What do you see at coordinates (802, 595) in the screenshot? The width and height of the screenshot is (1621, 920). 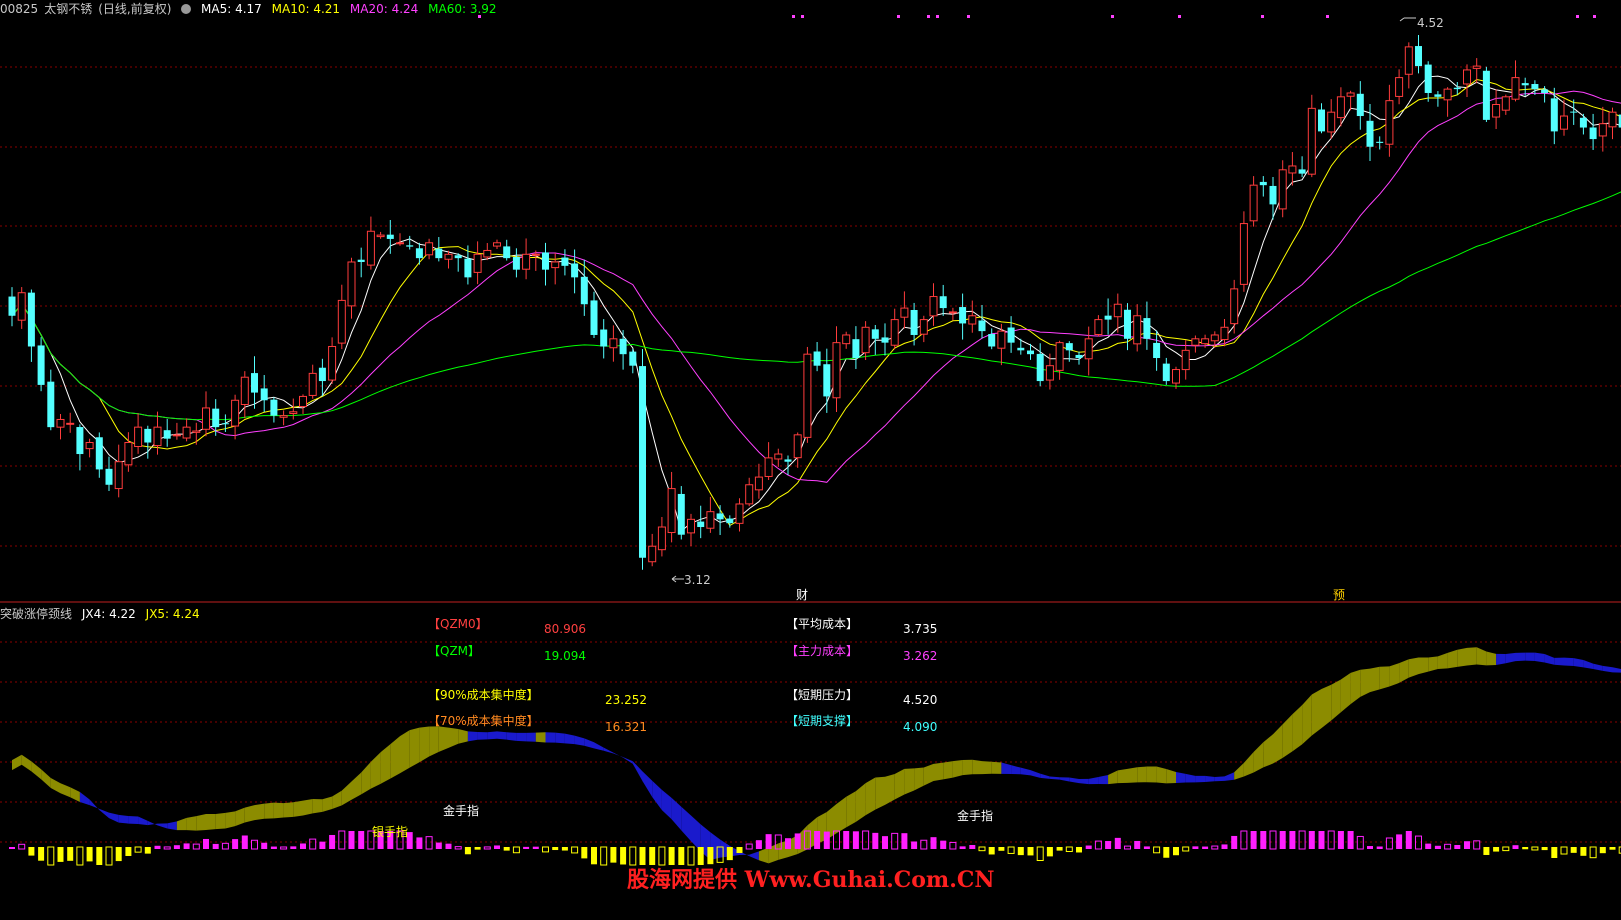 I see `finance-marker: 财` at bounding box center [802, 595].